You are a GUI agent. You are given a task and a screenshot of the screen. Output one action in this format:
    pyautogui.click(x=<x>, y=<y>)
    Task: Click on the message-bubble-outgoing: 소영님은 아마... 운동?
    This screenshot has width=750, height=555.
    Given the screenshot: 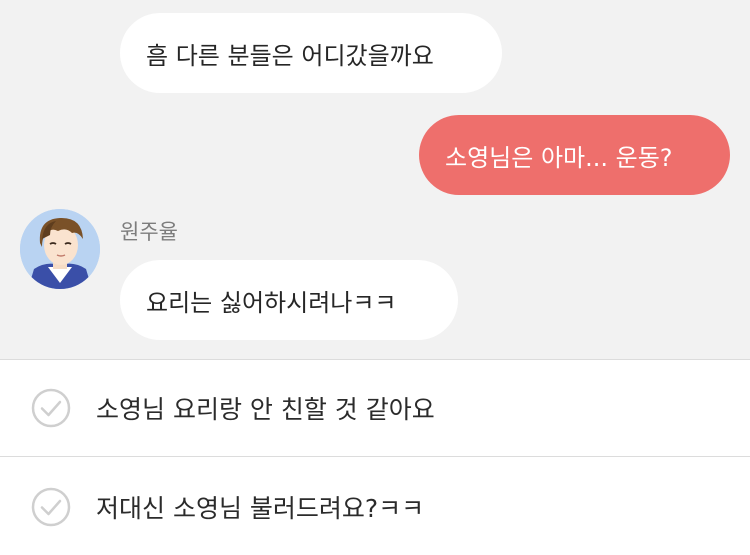 What is the action you would take?
    pyautogui.click(x=574, y=155)
    